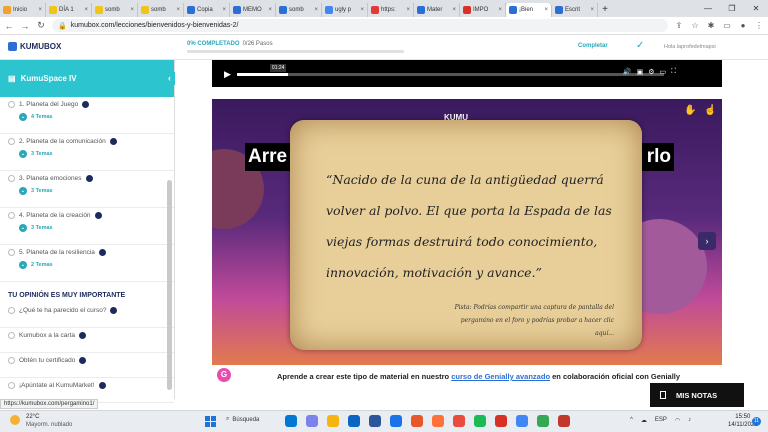  Describe the element at coordinates (87, 365) in the screenshot. I see `sidebar-opinion-item: Obtén tu certificado` at that location.